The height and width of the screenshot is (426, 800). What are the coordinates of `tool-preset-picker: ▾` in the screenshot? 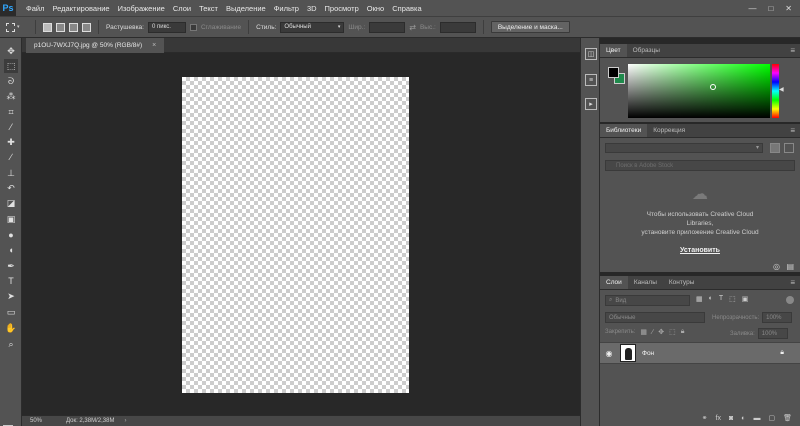 It's located at (17, 27).